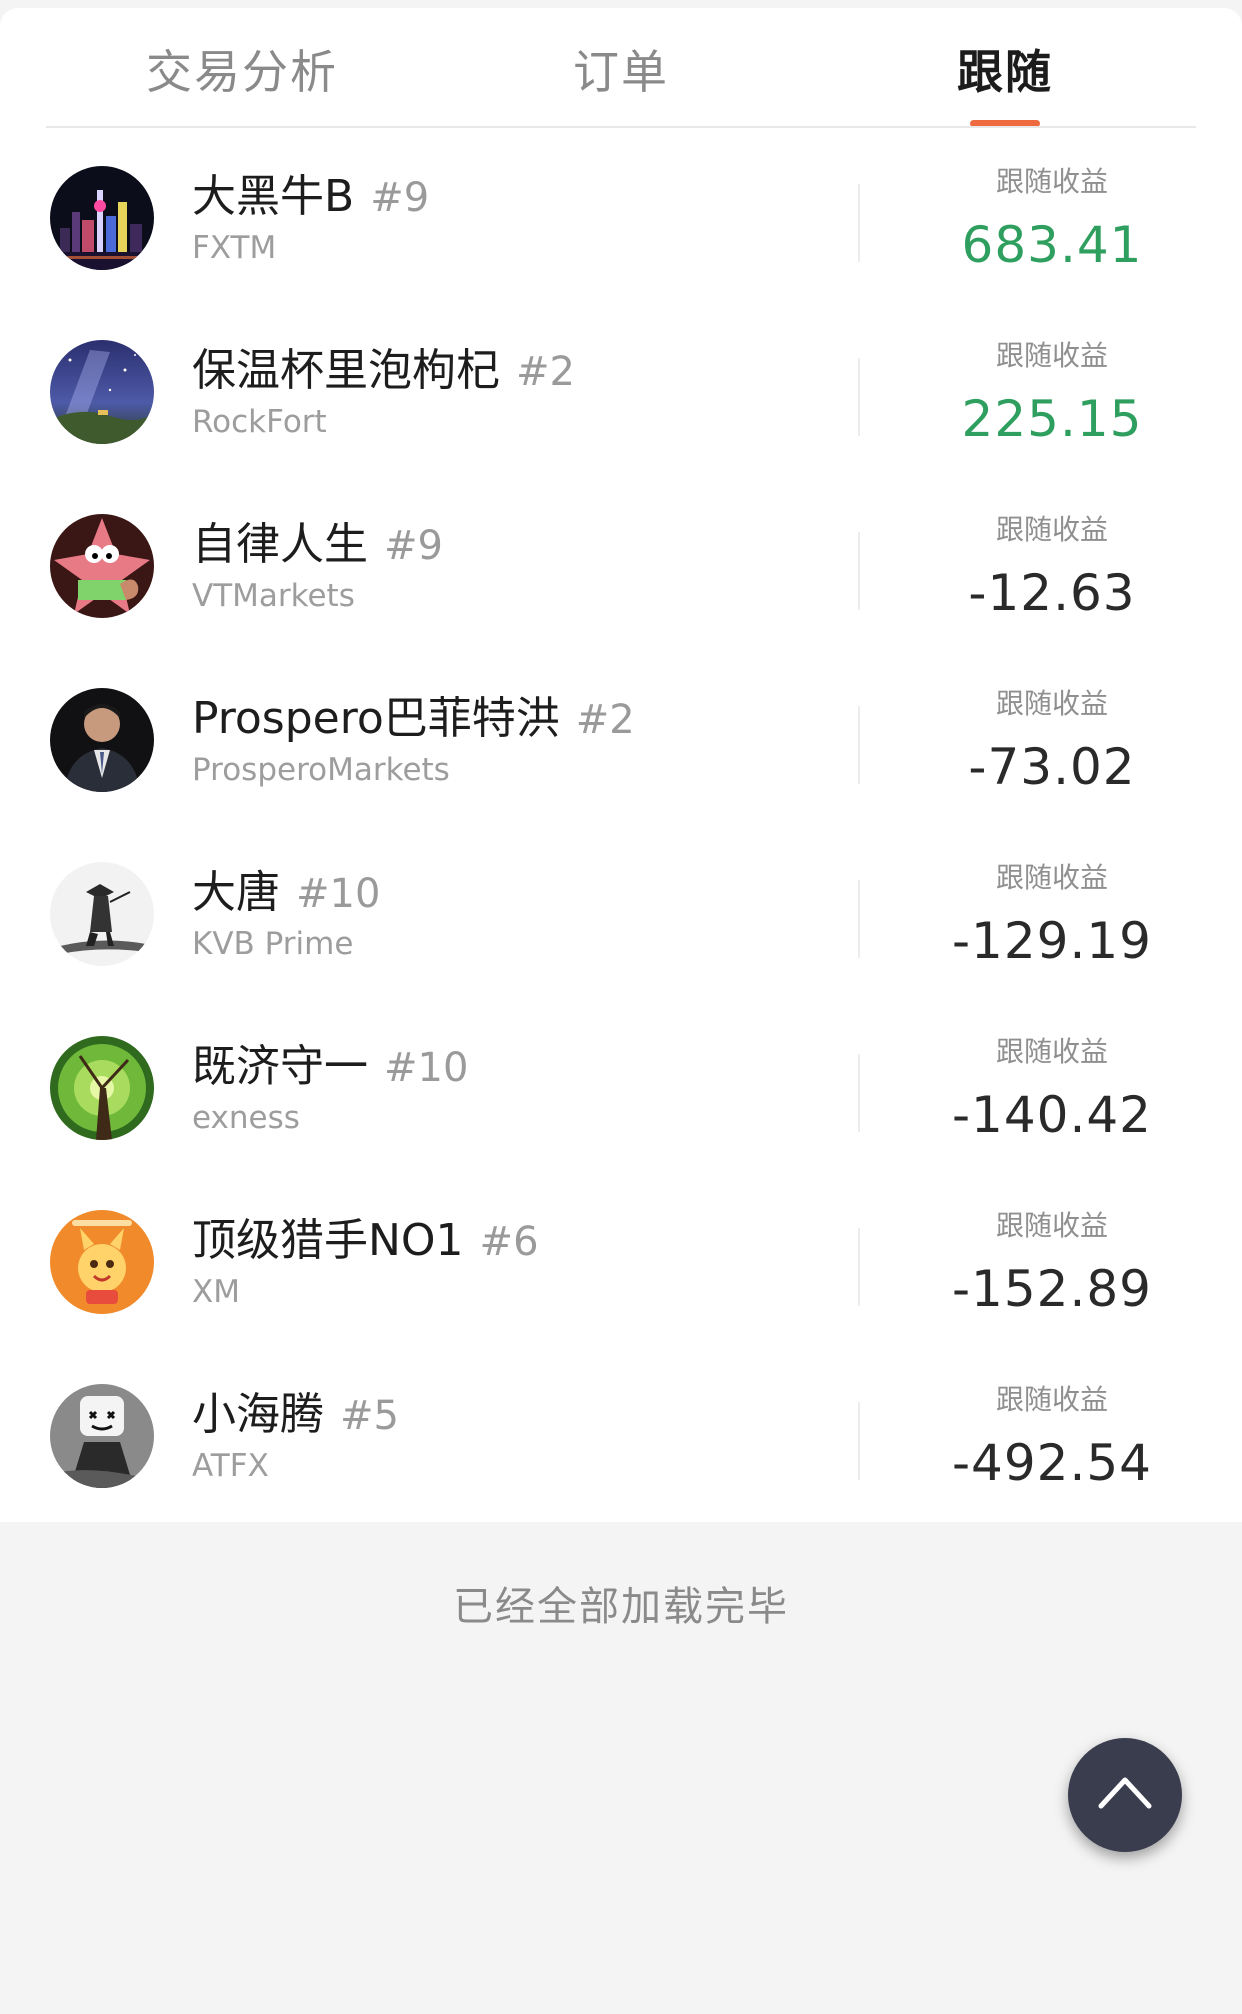 The width and height of the screenshot is (1242, 2014). I want to click on tab-bar: 交易分析 订单 跟随, so click(621, 69).